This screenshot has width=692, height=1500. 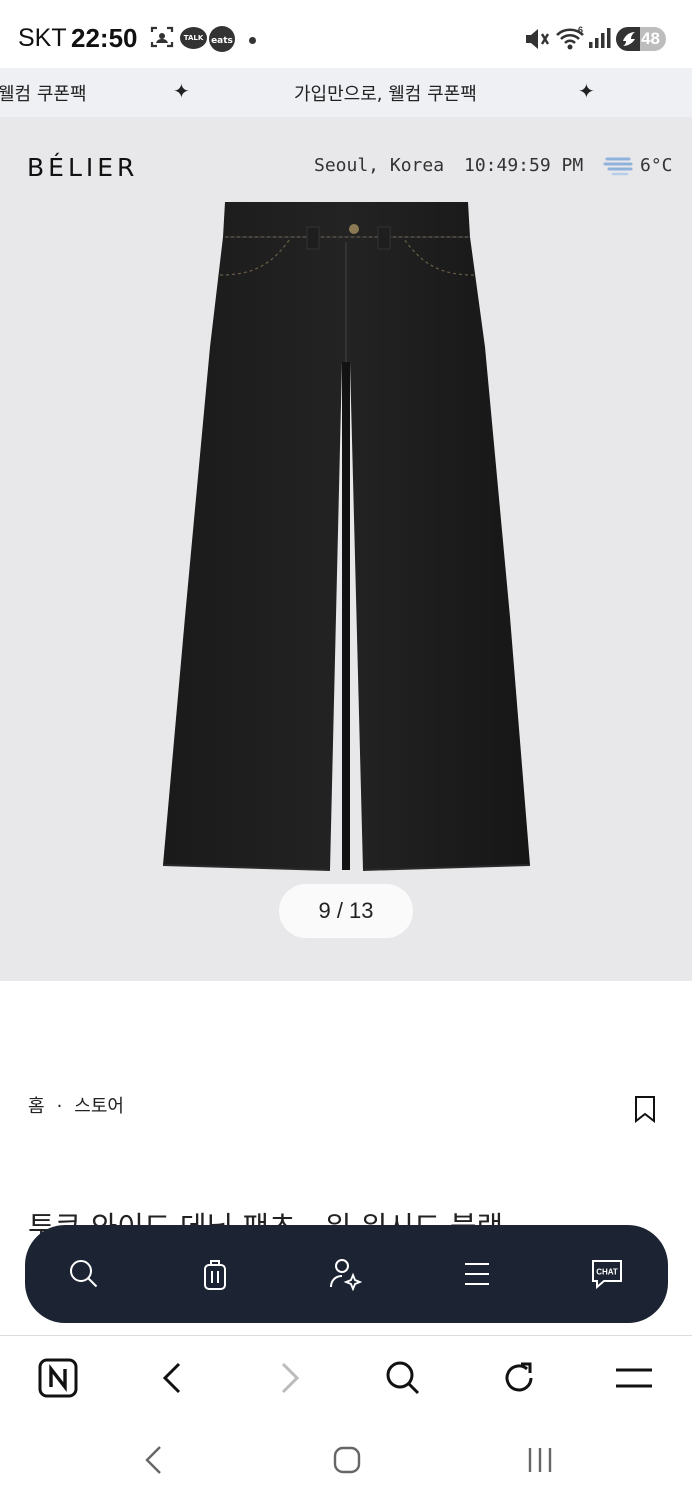 What do you see at coordinates (104, 38) in the screenshot?
I see `status-time: 22:50` at bounding box center [104, 38].